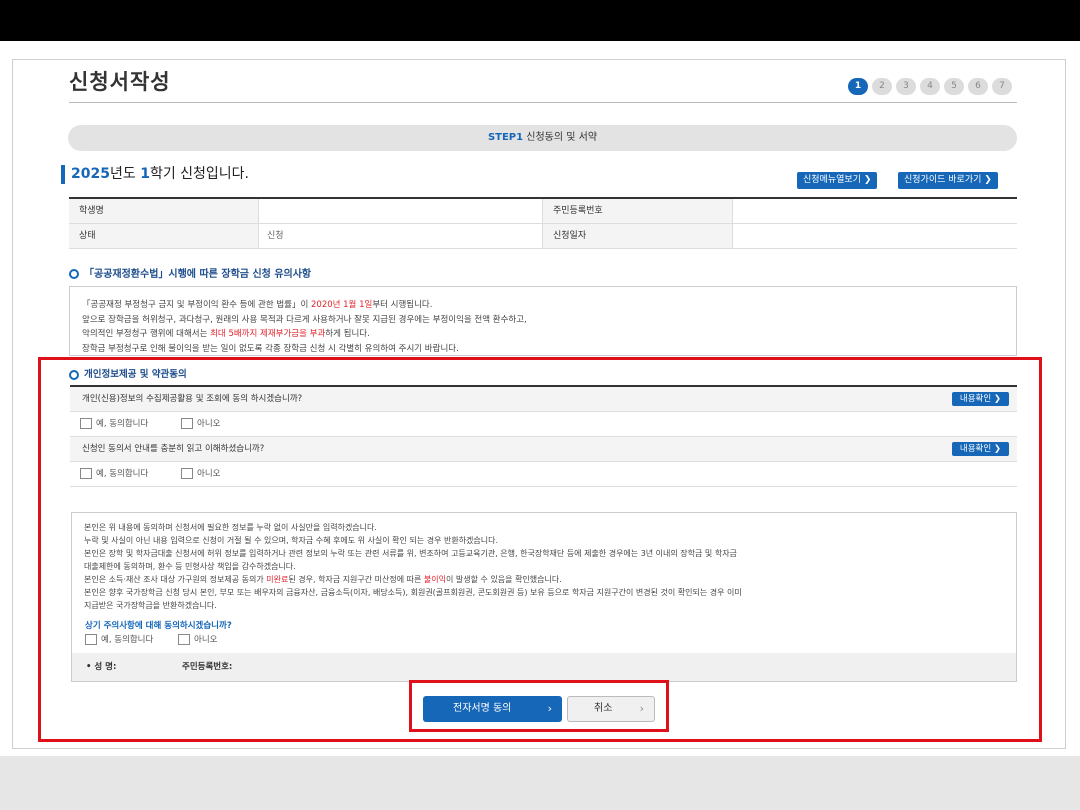  What do you see at coordinates (562, 137) in the screenshot?
I see `step-label: 신청동의 및 서약` at bounding box center [562, 137].